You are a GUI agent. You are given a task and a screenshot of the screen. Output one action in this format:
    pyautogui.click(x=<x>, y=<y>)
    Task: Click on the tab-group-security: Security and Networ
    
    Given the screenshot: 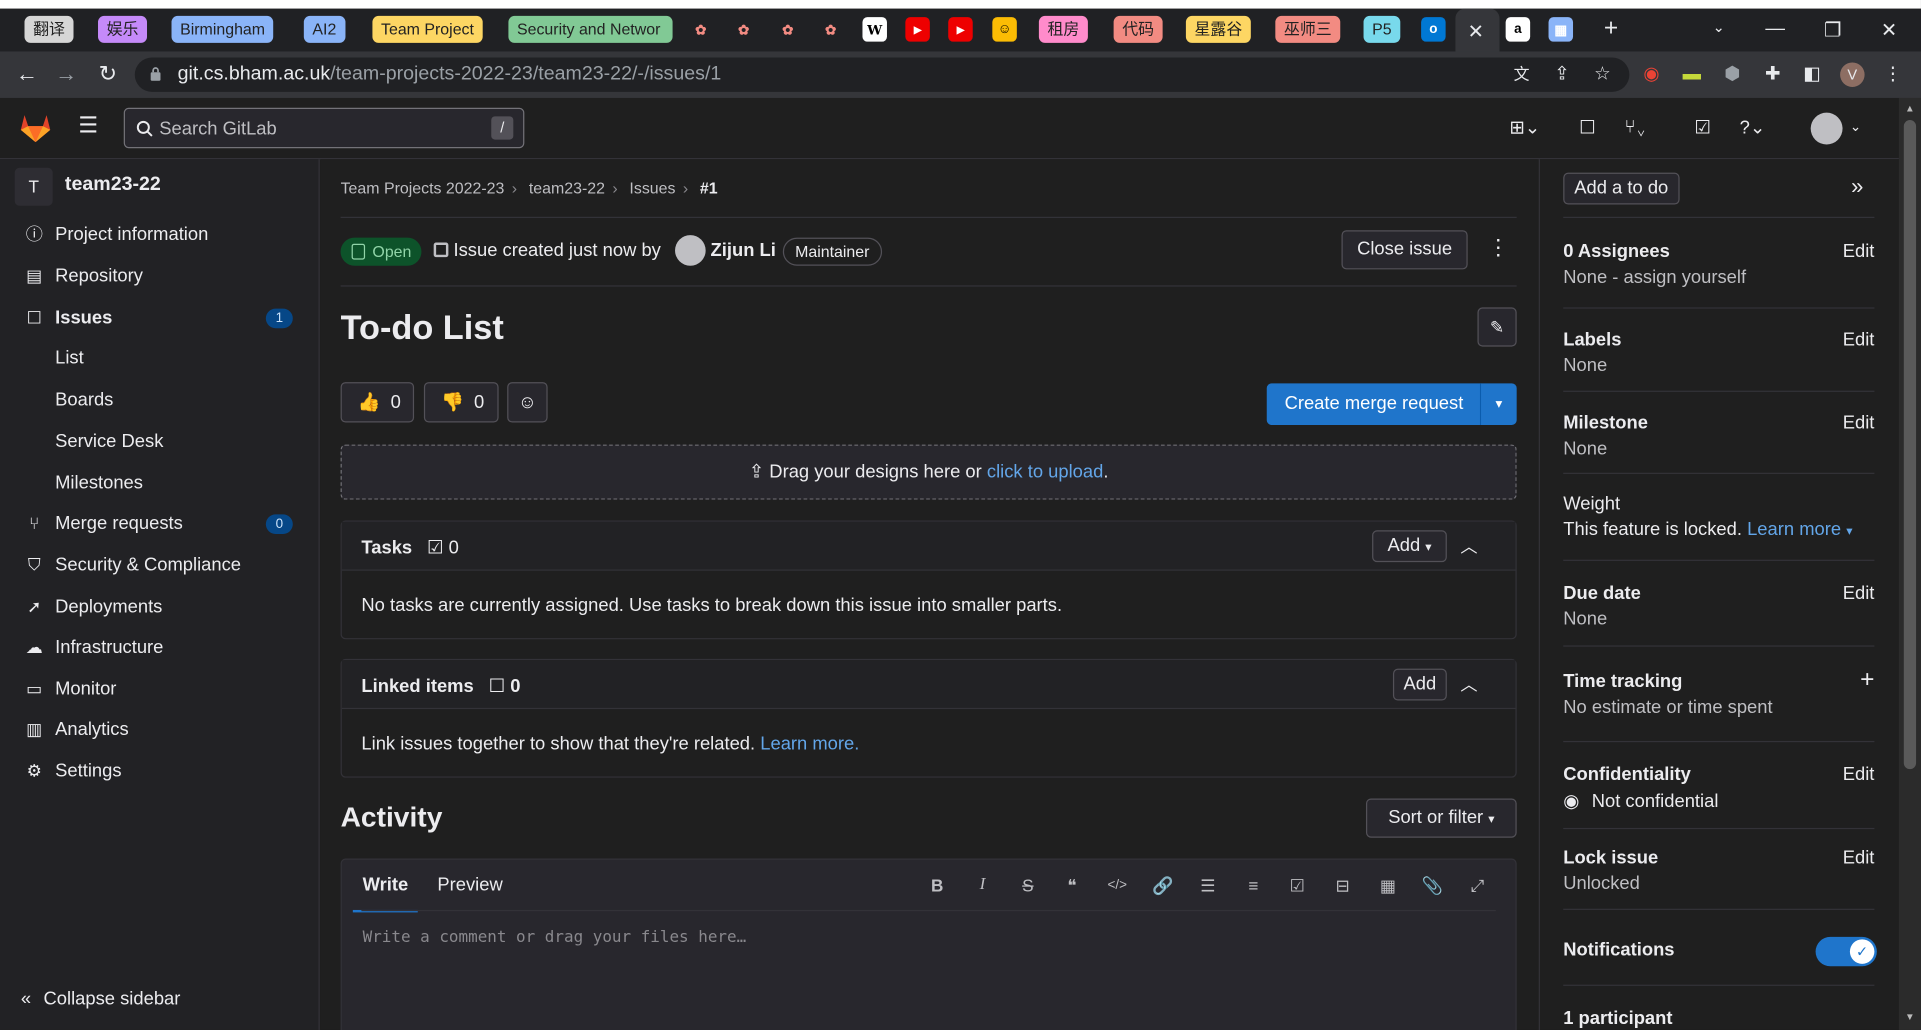 What is the action you would take?
    pyautogui.click(x=590, y=29)
    